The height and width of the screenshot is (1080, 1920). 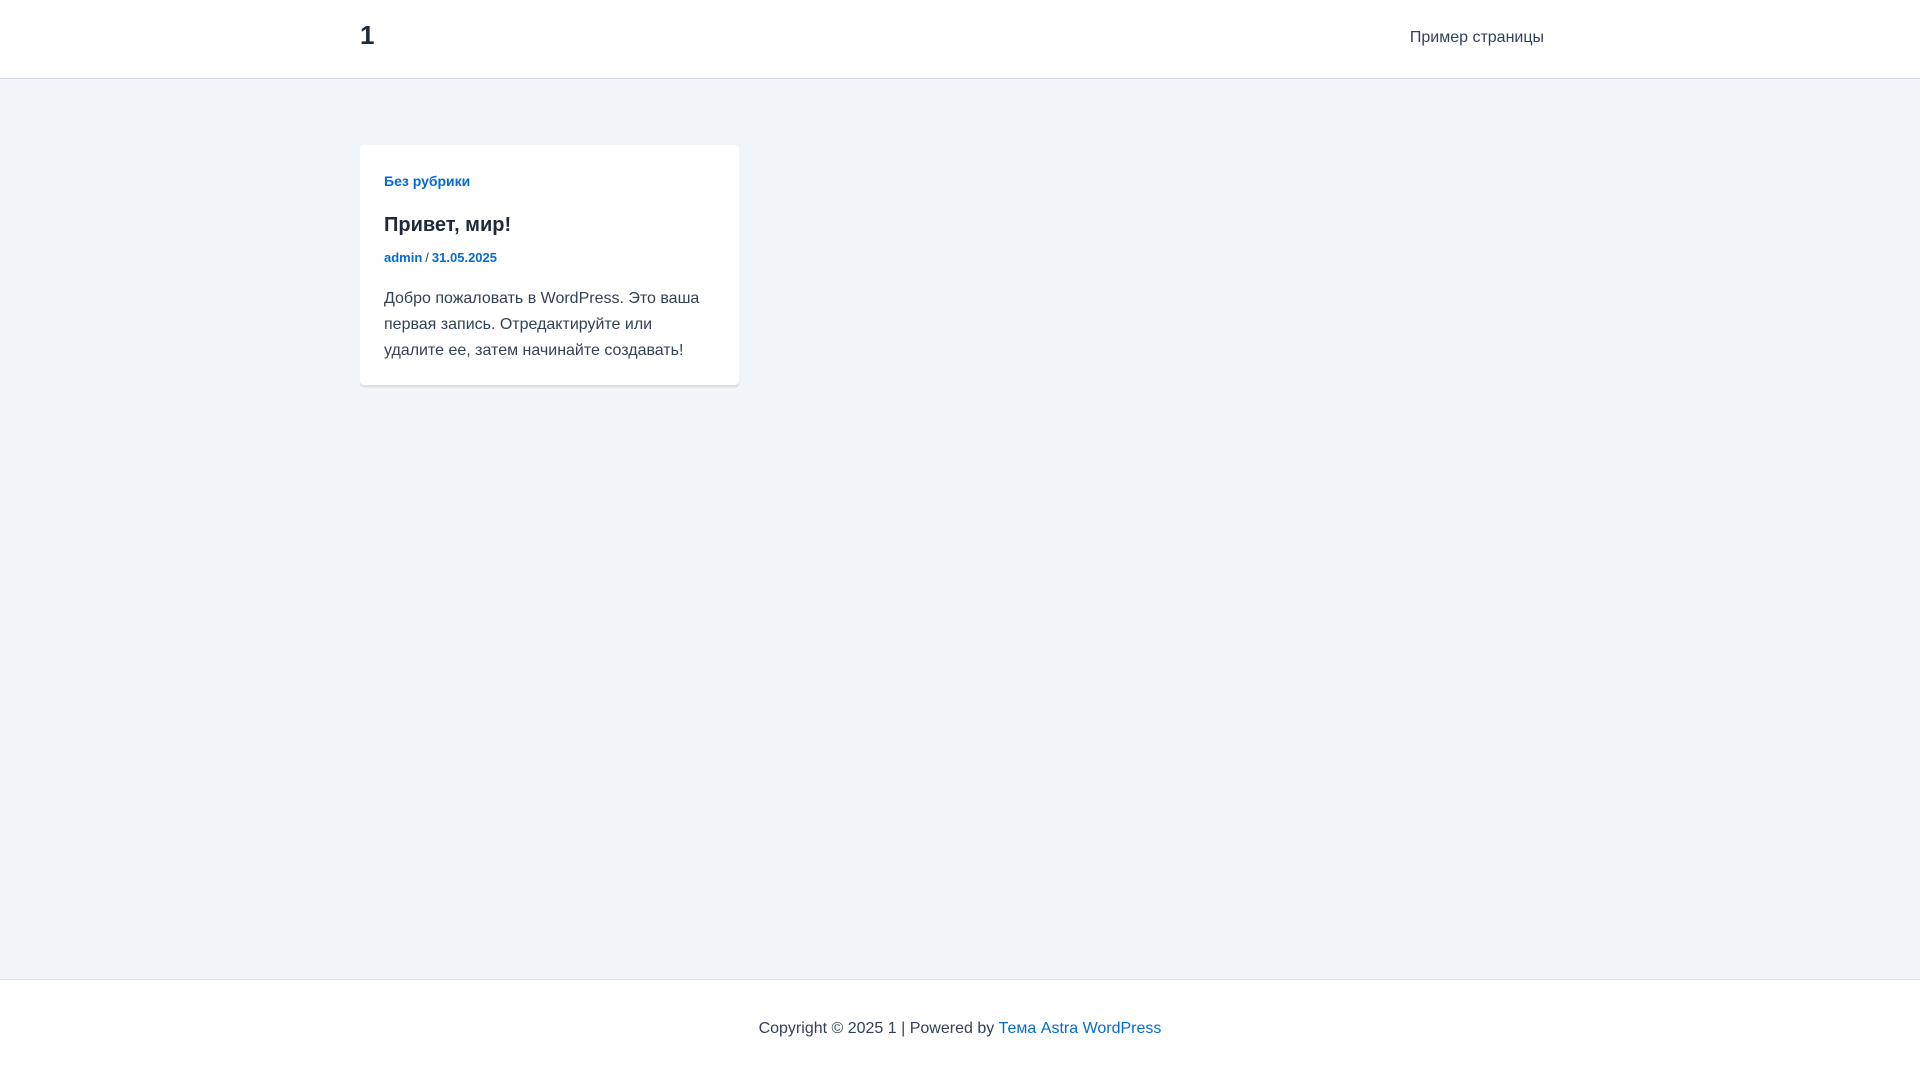 What do you see at coordinates (1080, 1028) in the screenshot?
I see `footer-theme-link: Тема Astra WordPress` at bounding box center [1080, 1028].